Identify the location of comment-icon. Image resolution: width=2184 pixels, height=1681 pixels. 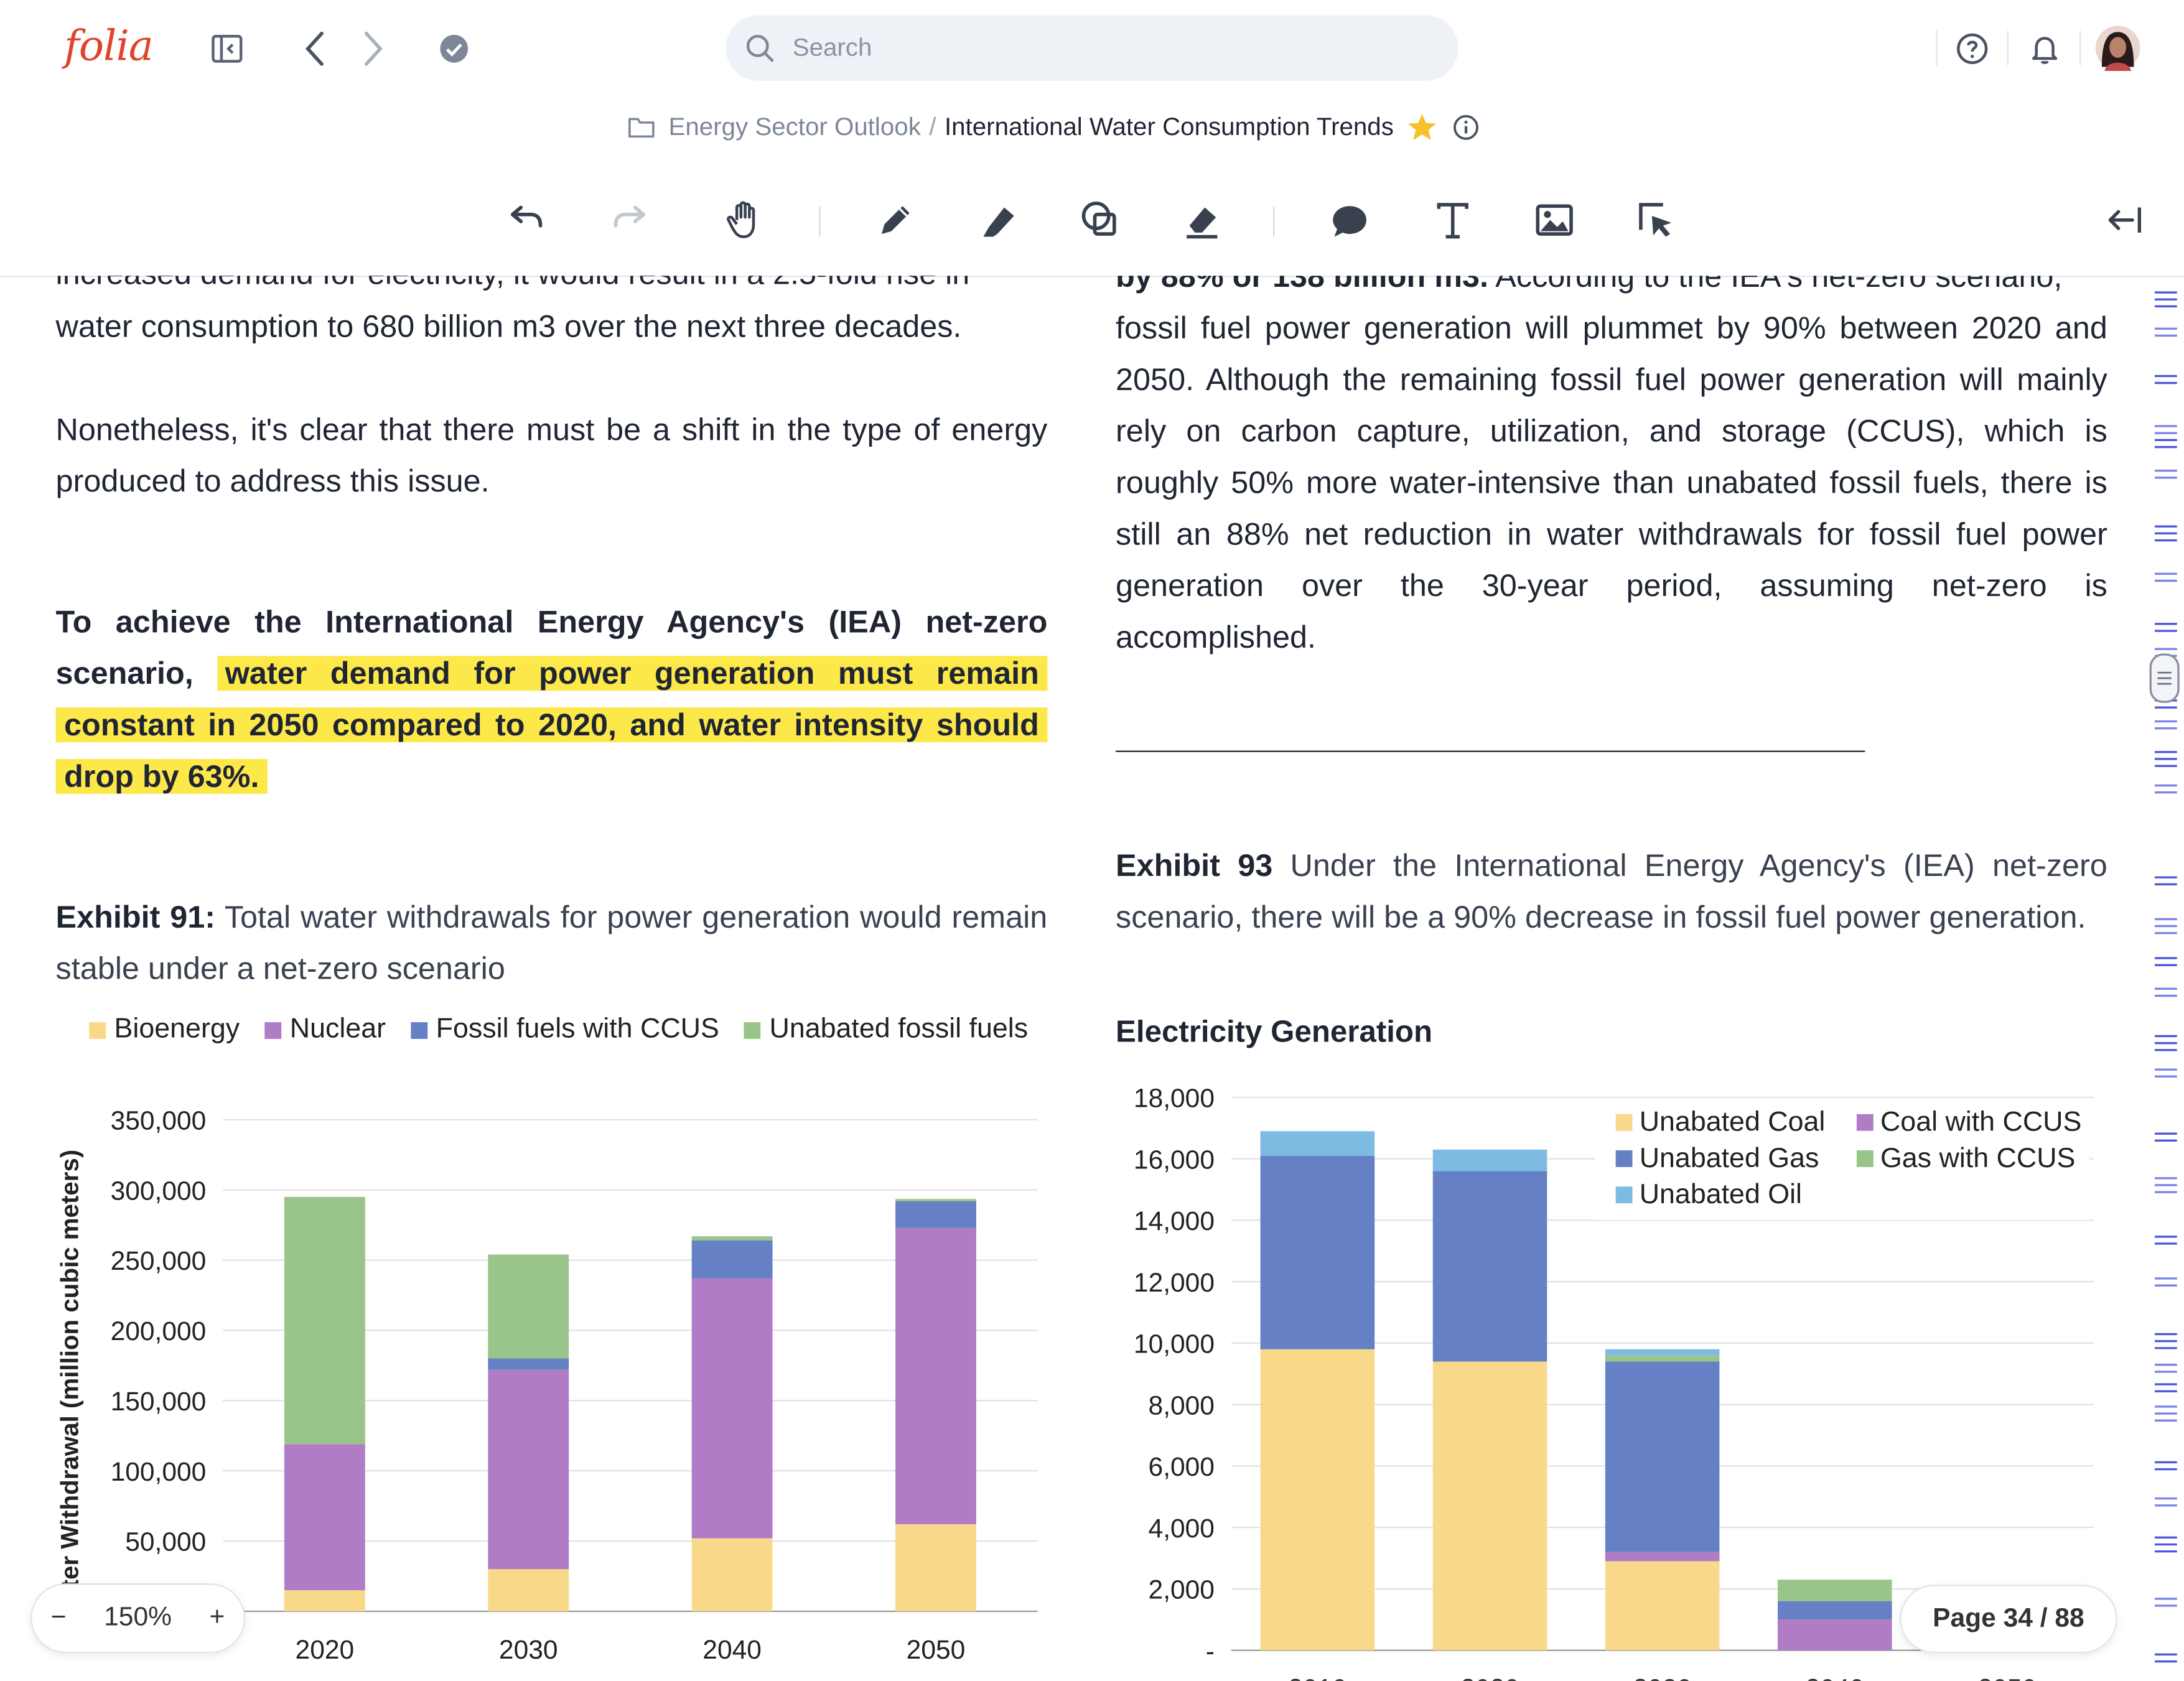
(1349, 221).